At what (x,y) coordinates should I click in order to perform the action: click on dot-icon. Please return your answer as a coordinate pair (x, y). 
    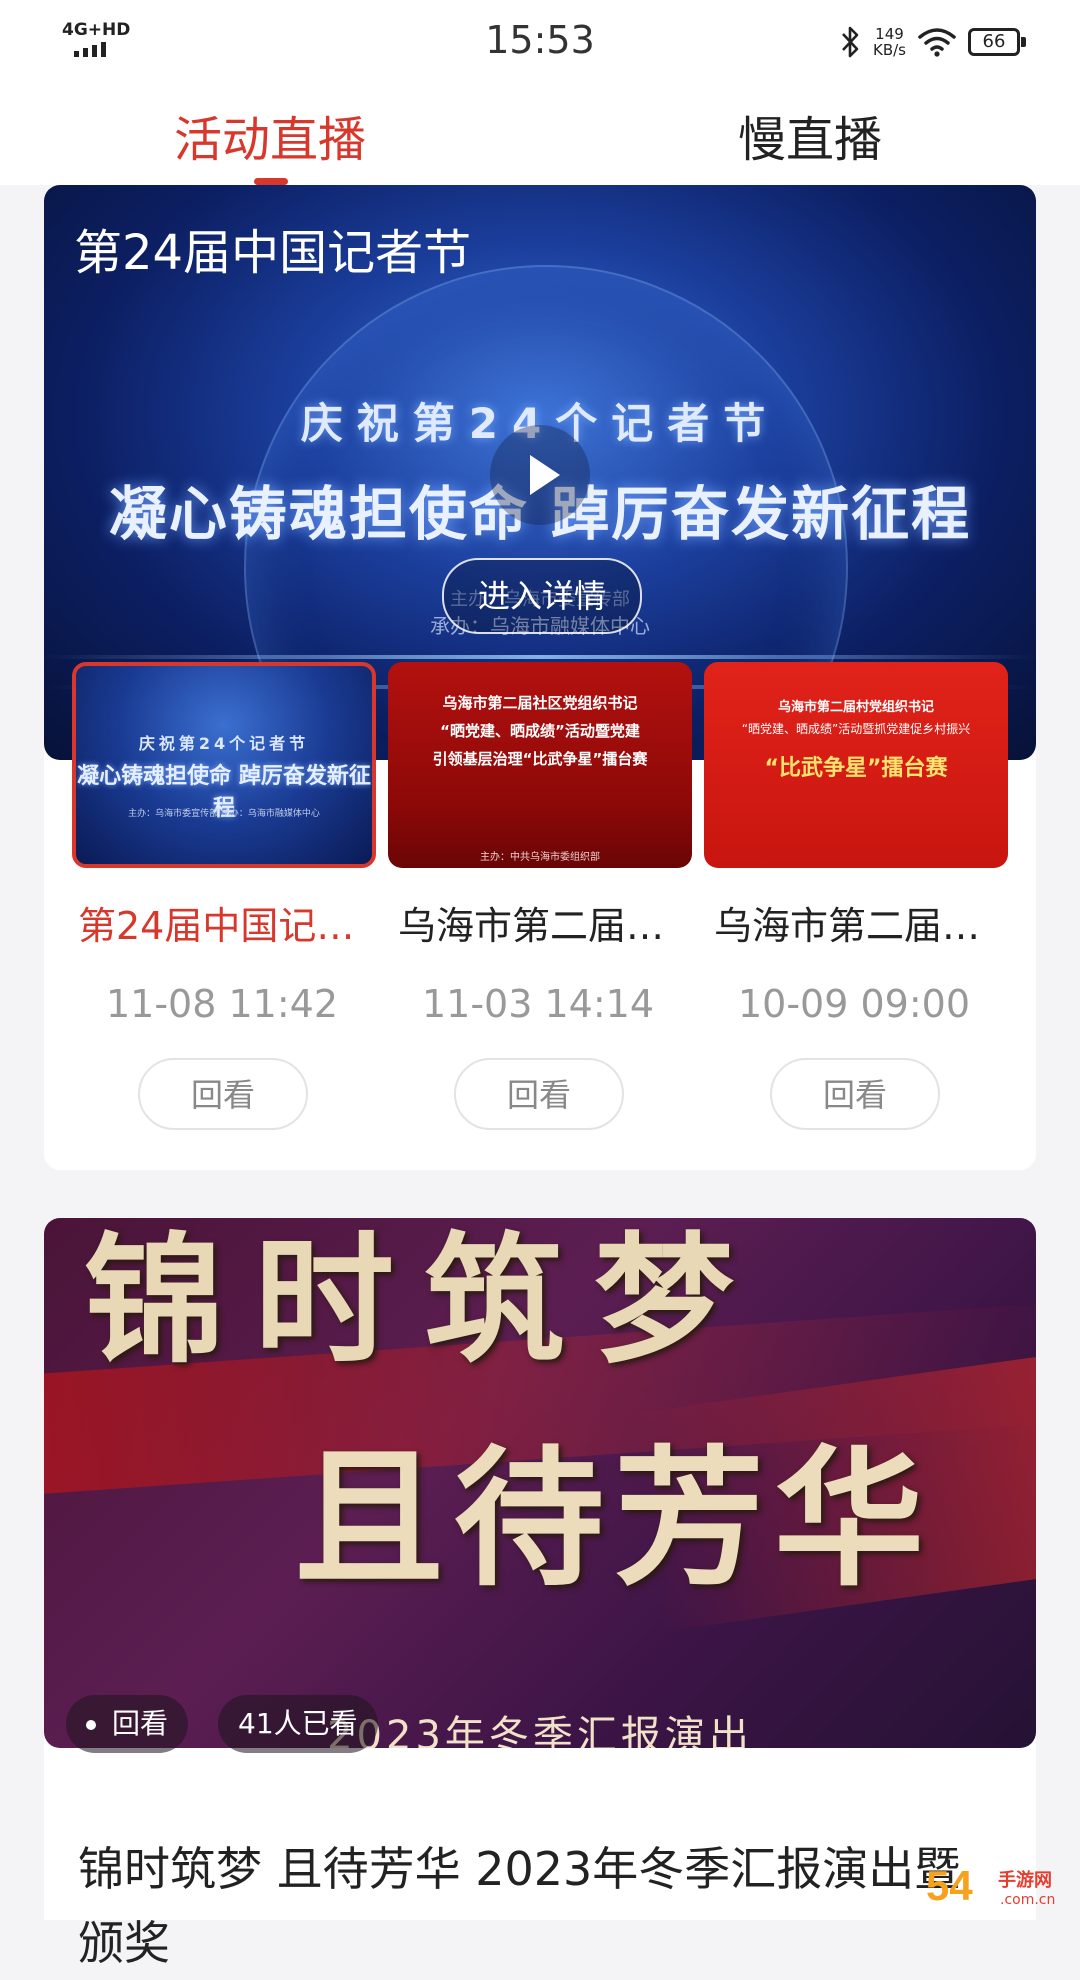
    Looking at the image, I should click on (91, 1725).